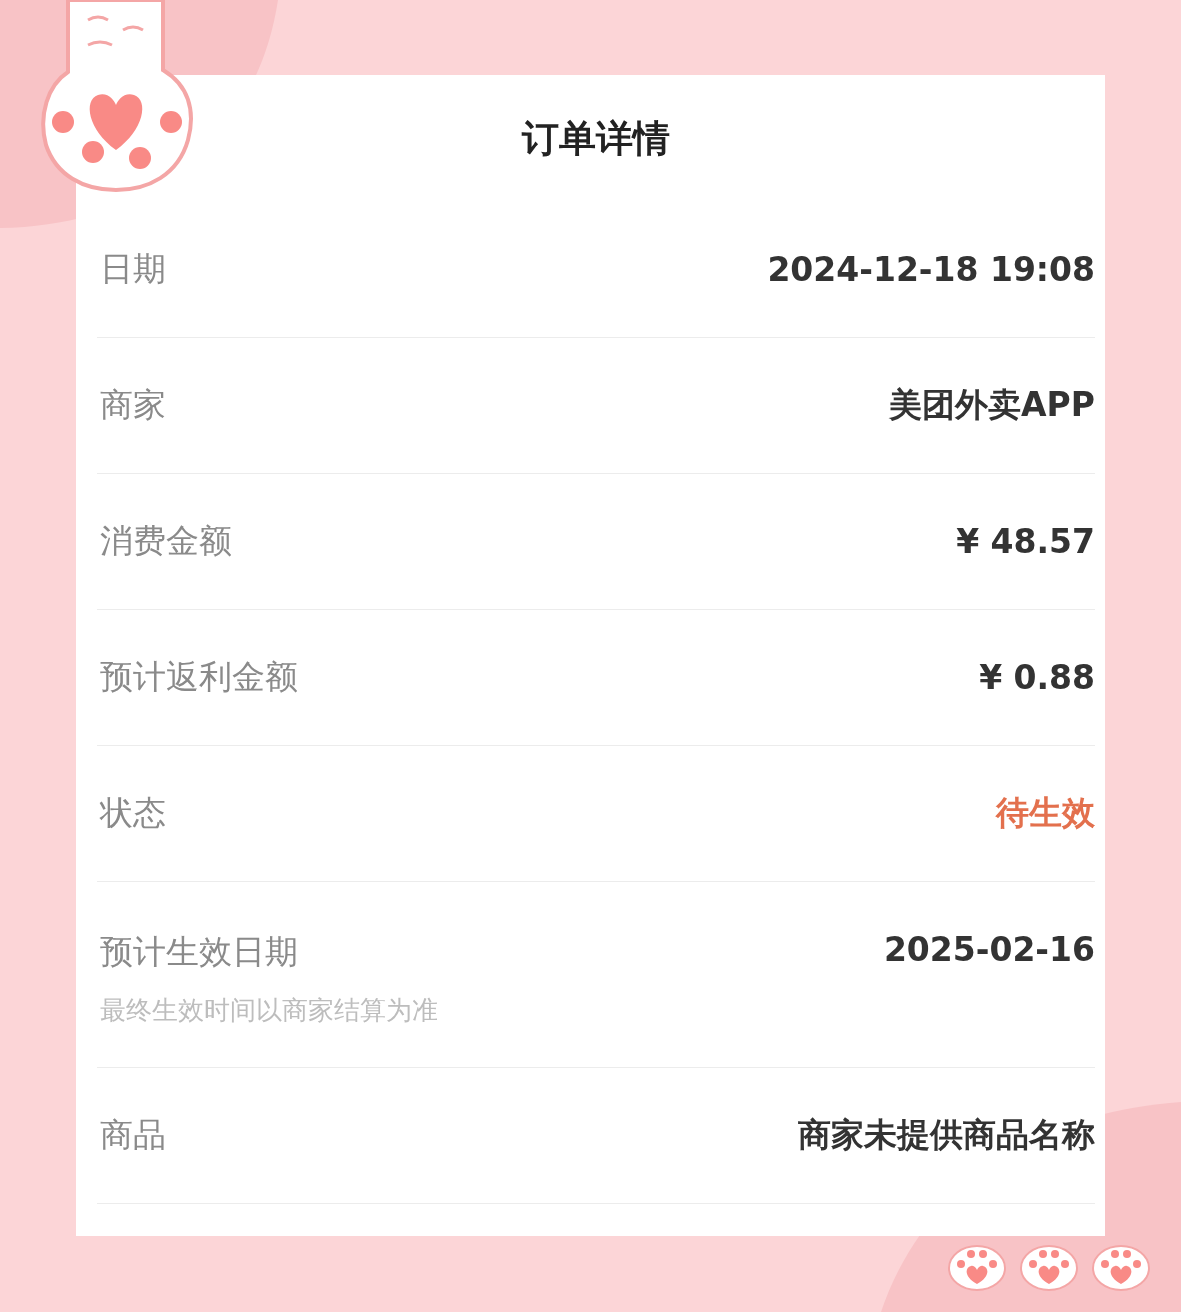 The image size is (1181, 1312). Describe the element at coordinates (133, 269) in the screenshot. I see `field-label: 日期` at that location.